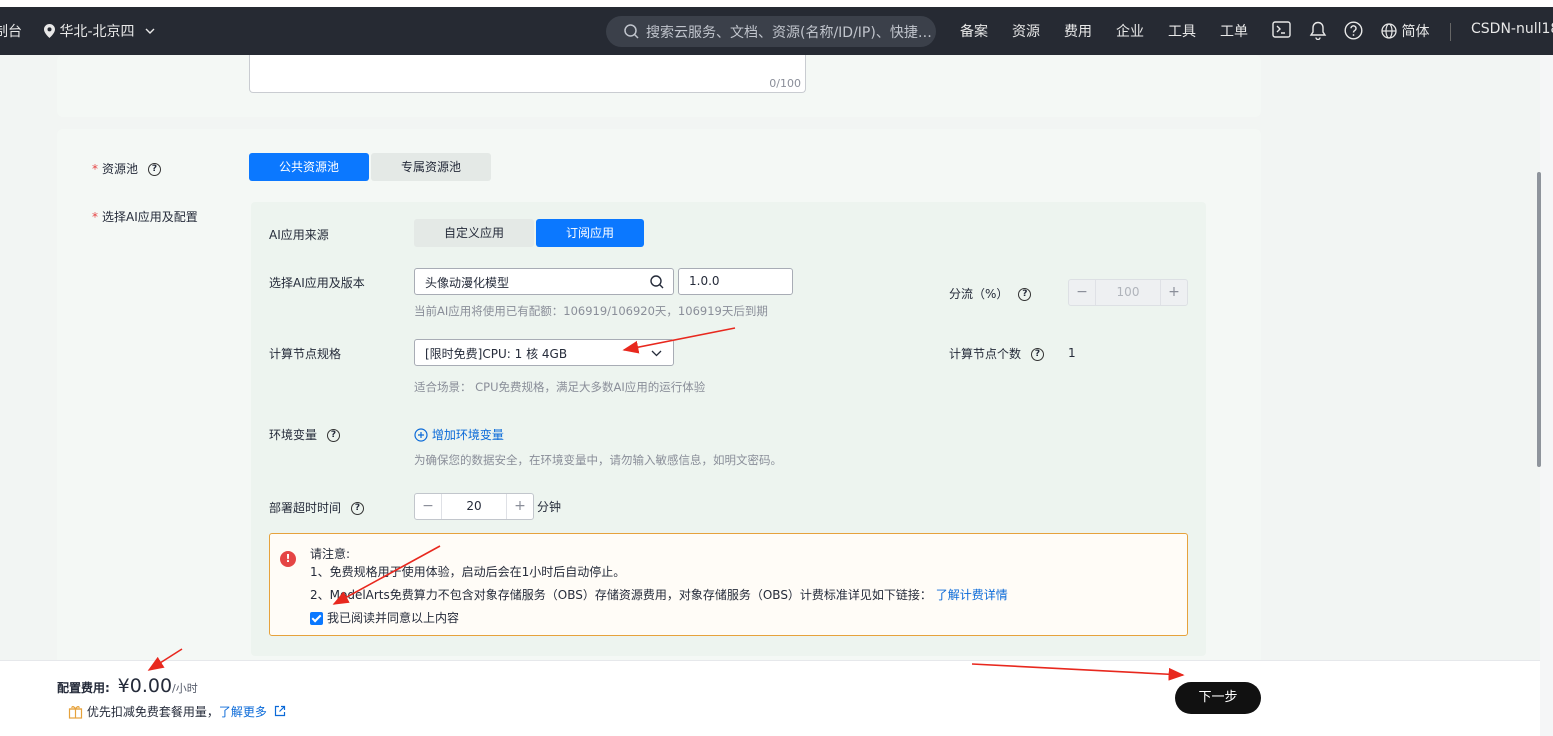 The image size is (1553, 736). Describe the element at coordinates (177, 711) in the screenshot. I see `promo-line: 优先扣减免费套餐用量，了解更多` at that location.